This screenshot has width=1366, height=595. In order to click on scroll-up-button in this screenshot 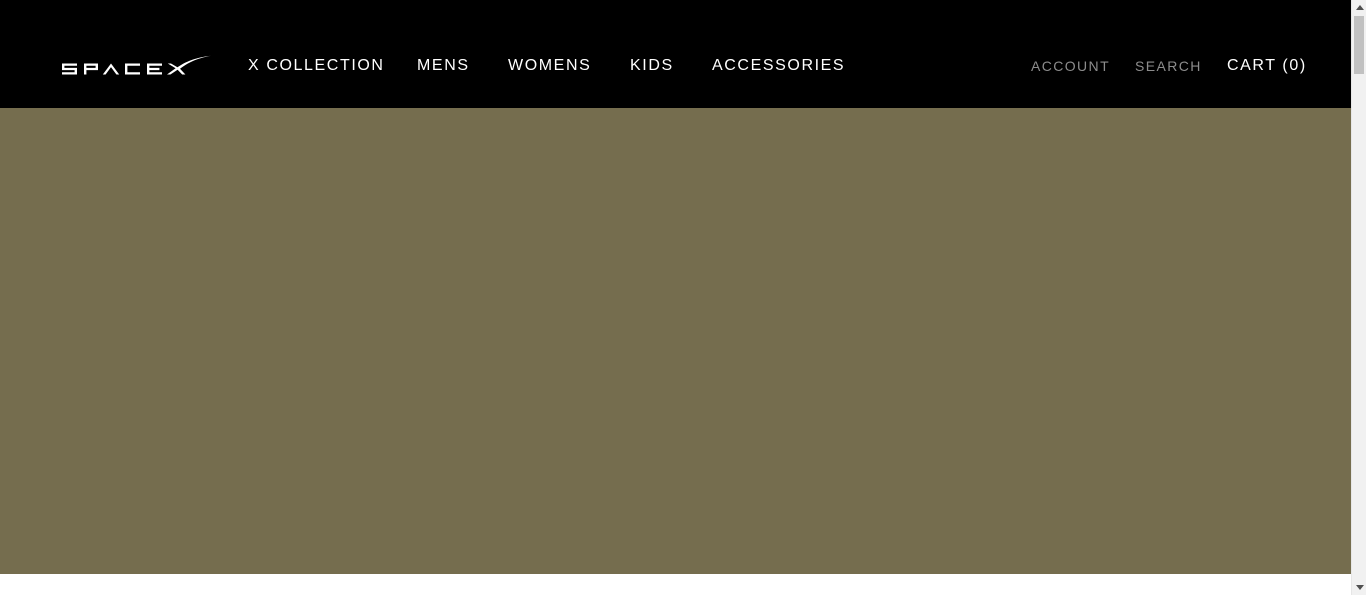, I will do `click(1359, 7)`.